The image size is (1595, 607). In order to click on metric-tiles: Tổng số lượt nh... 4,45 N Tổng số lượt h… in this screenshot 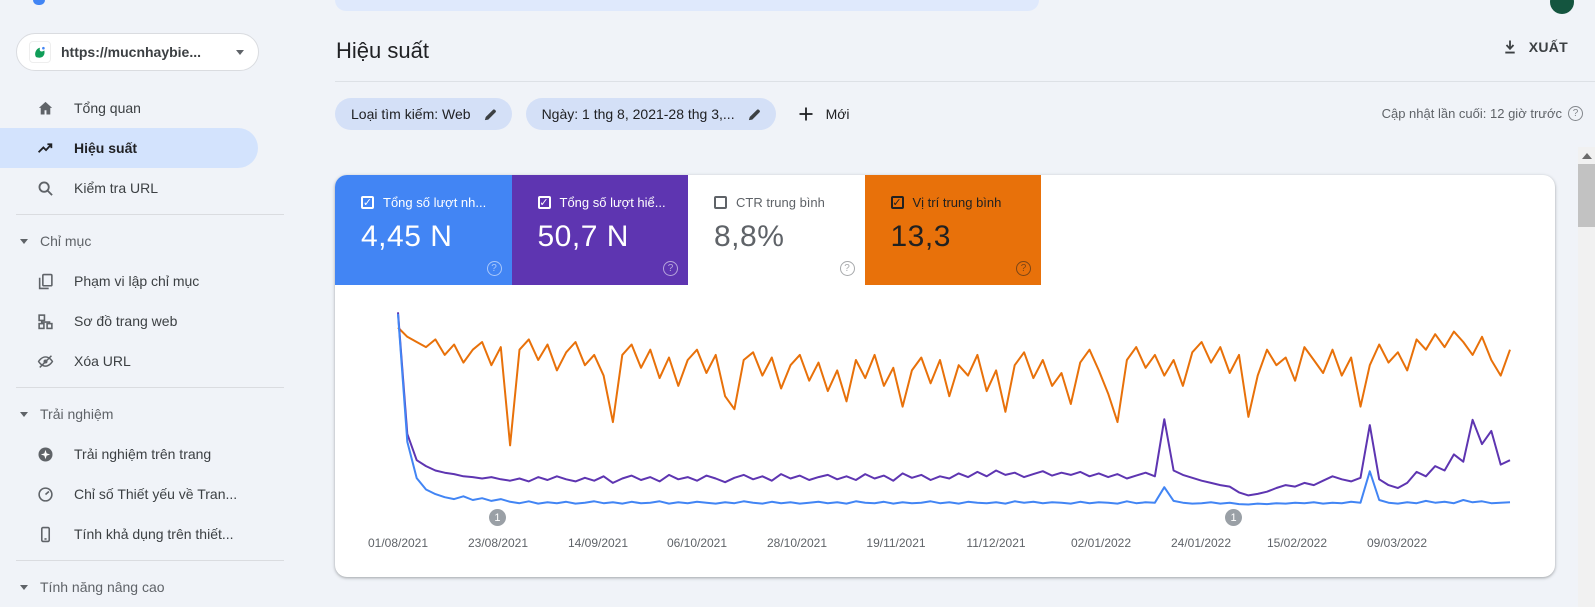, I will do `click(945, 230)`.